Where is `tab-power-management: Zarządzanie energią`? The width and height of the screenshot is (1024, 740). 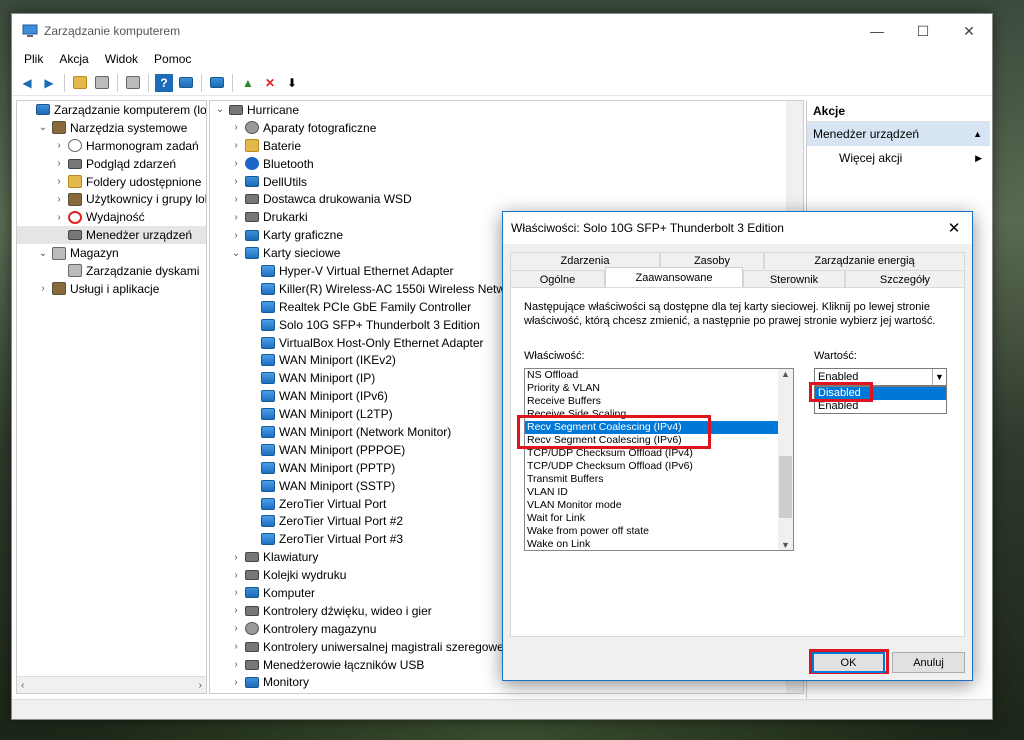
tab-power-management: Zarządzanie energią is located at coordinates (864, 260).